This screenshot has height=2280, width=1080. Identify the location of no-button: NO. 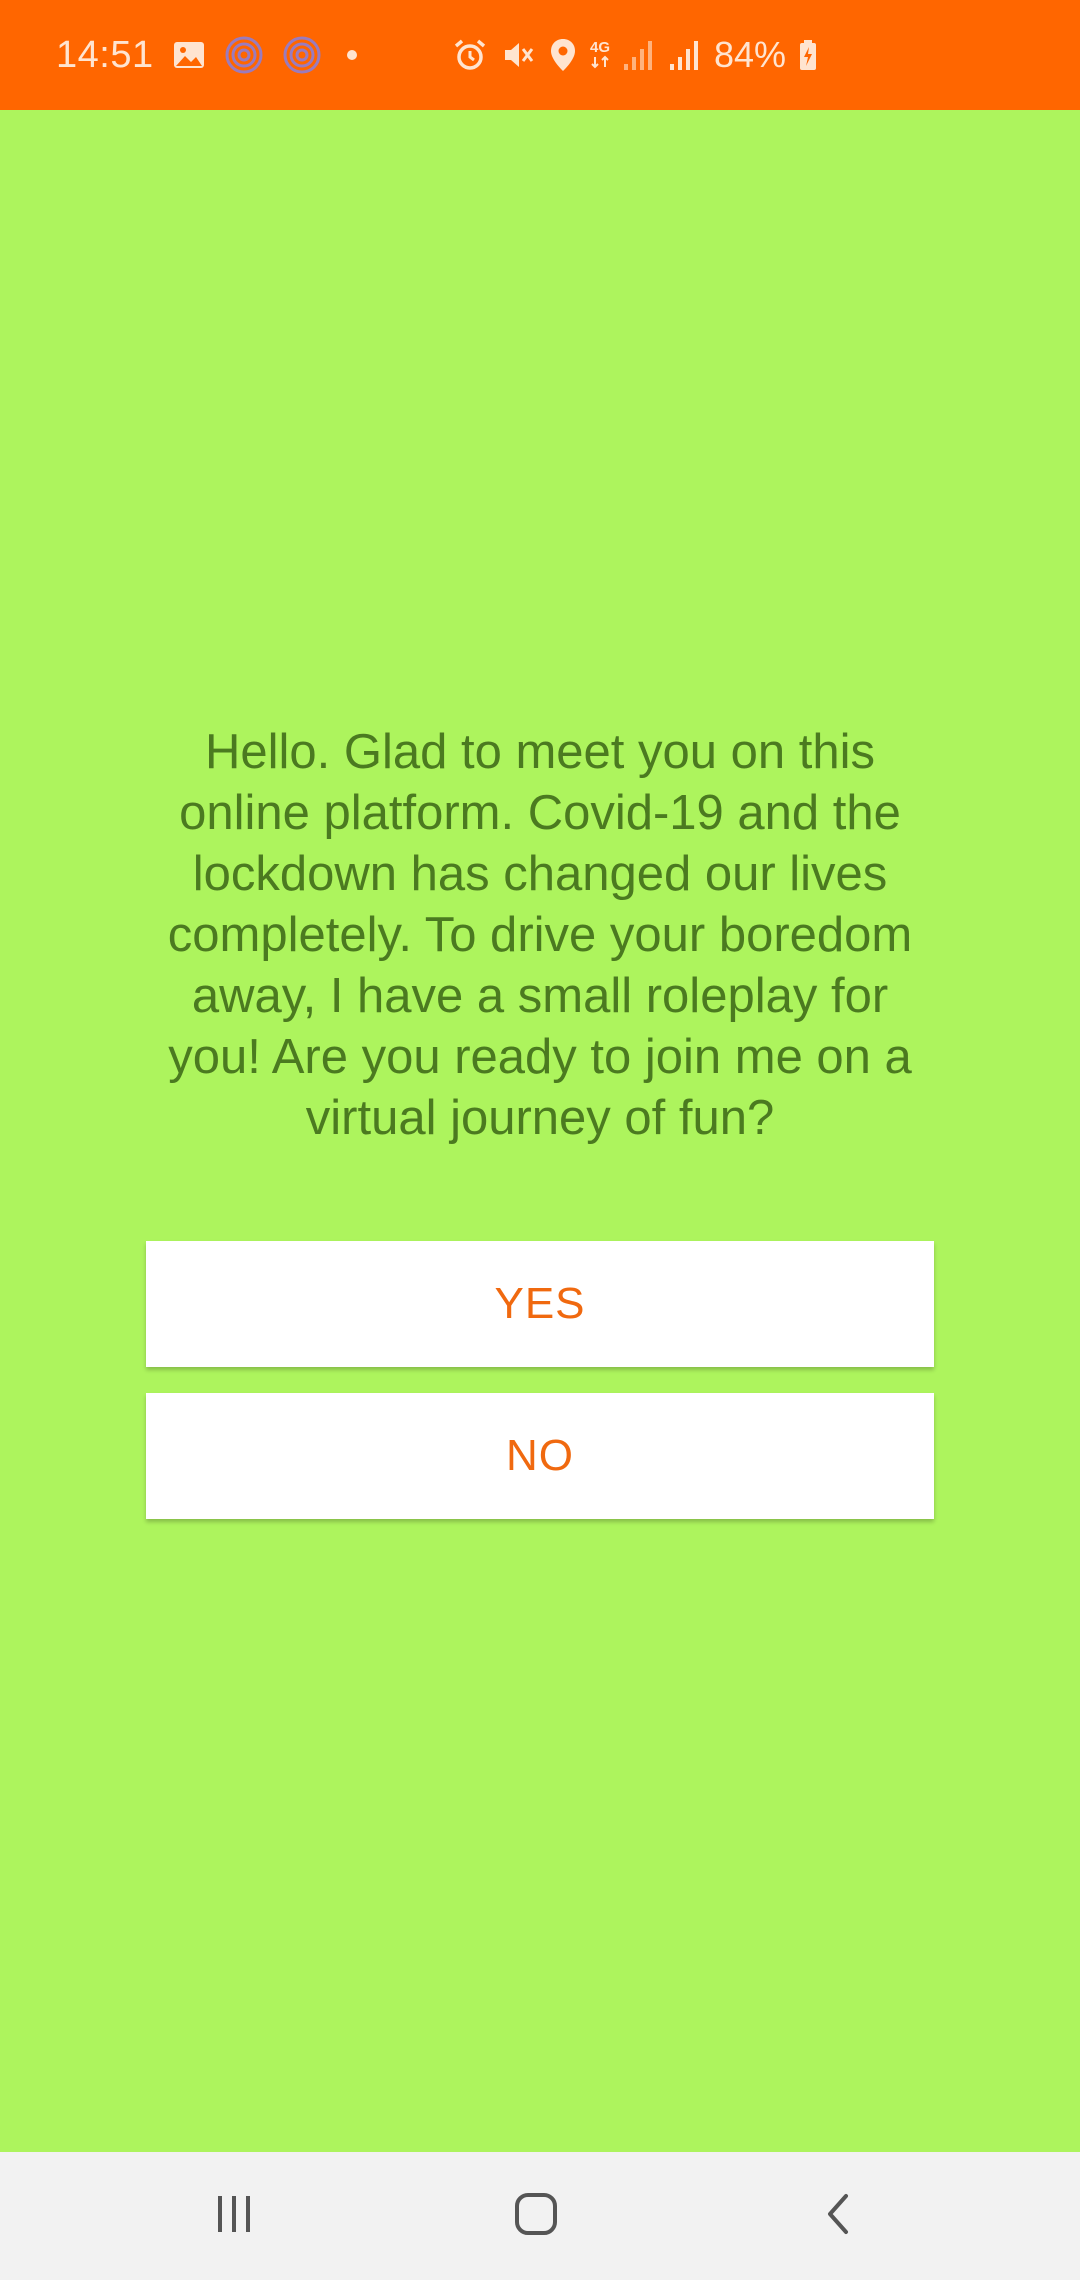
(540, 1456).